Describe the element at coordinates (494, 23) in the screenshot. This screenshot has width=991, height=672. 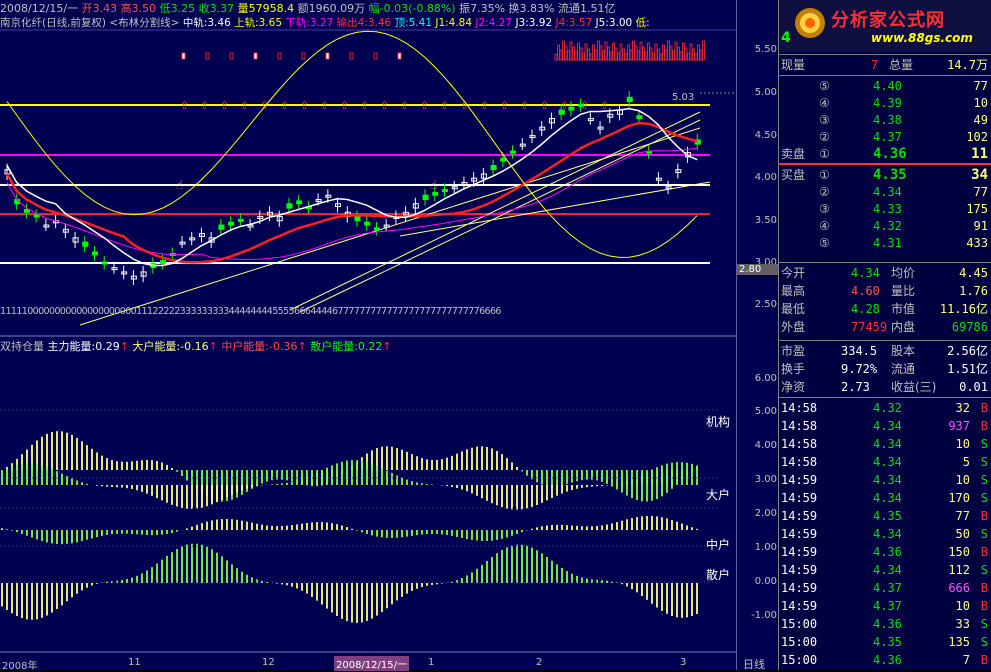
I see `j2-value: J2:4.27` at that location.